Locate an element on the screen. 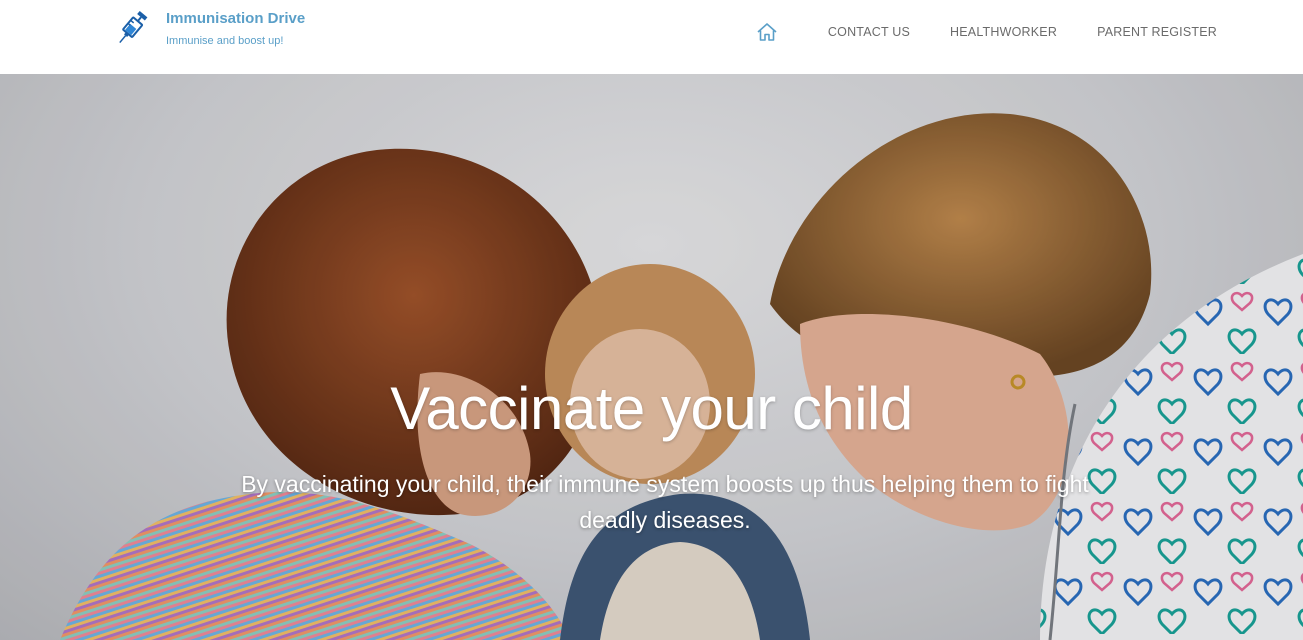 The width and height of the screenshot is (1303, 640). nav-healthworker: HEALTHWORKER is located at coordinates (1003, 32).